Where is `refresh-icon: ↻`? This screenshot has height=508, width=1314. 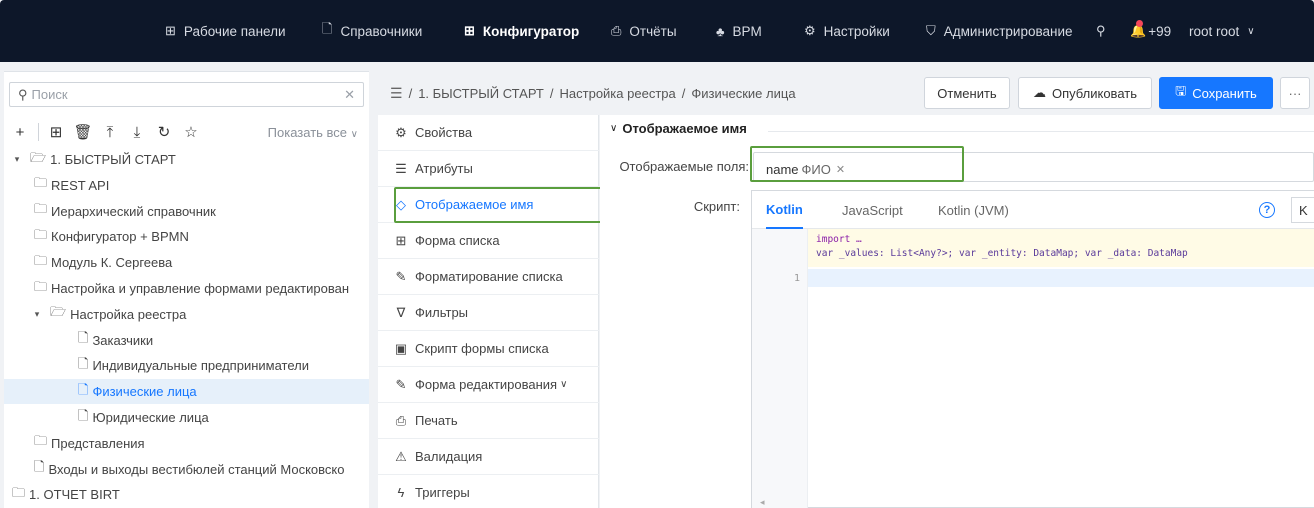
refresh-icon: ↻ is located at coordinates (164, 132).